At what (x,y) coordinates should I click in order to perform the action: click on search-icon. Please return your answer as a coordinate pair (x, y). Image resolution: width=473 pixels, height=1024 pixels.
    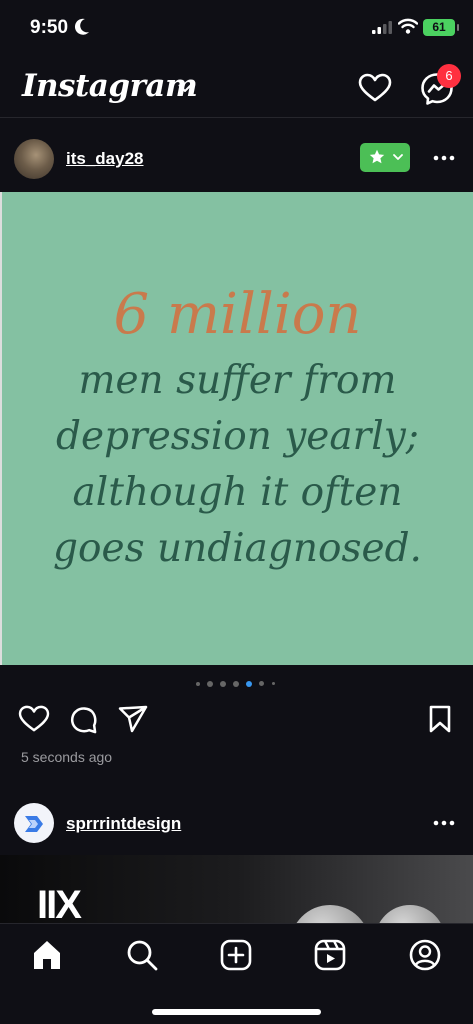
    Looking at the image, I should click on (142, 955).